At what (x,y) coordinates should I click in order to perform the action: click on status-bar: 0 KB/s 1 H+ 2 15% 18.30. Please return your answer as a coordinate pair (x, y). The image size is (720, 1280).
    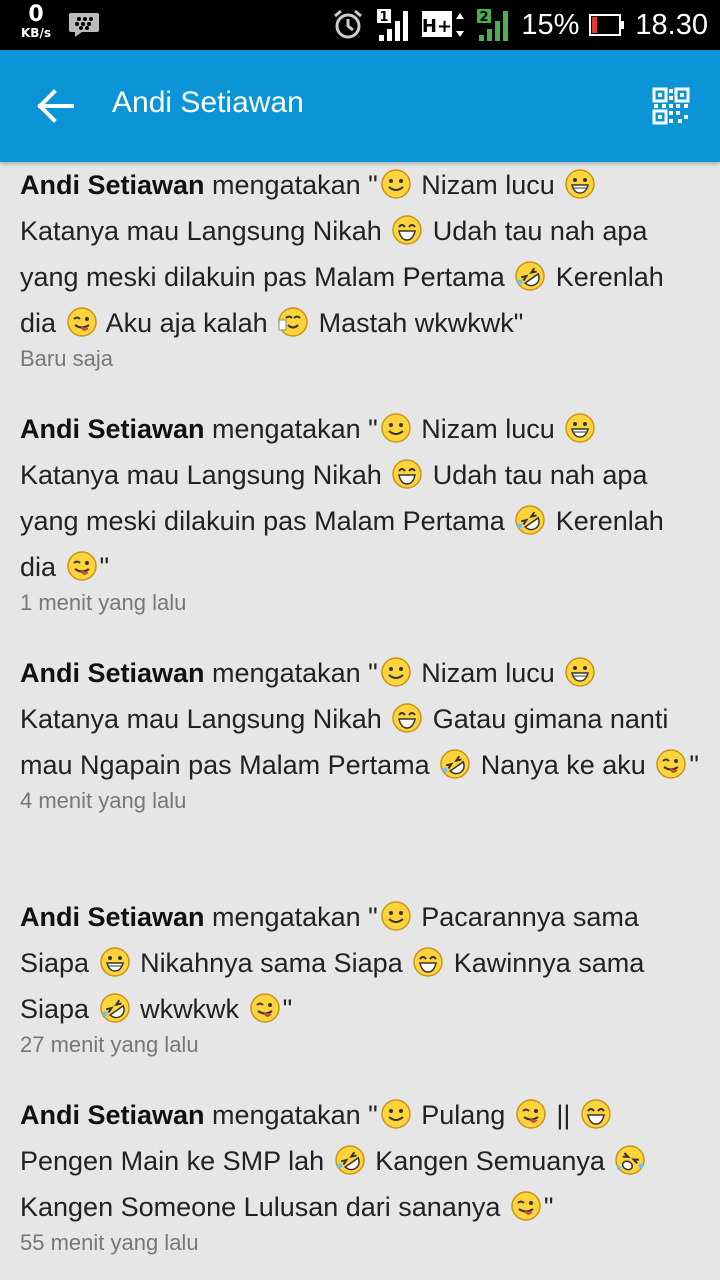
    Looking at the image, I should click on (360, 25).